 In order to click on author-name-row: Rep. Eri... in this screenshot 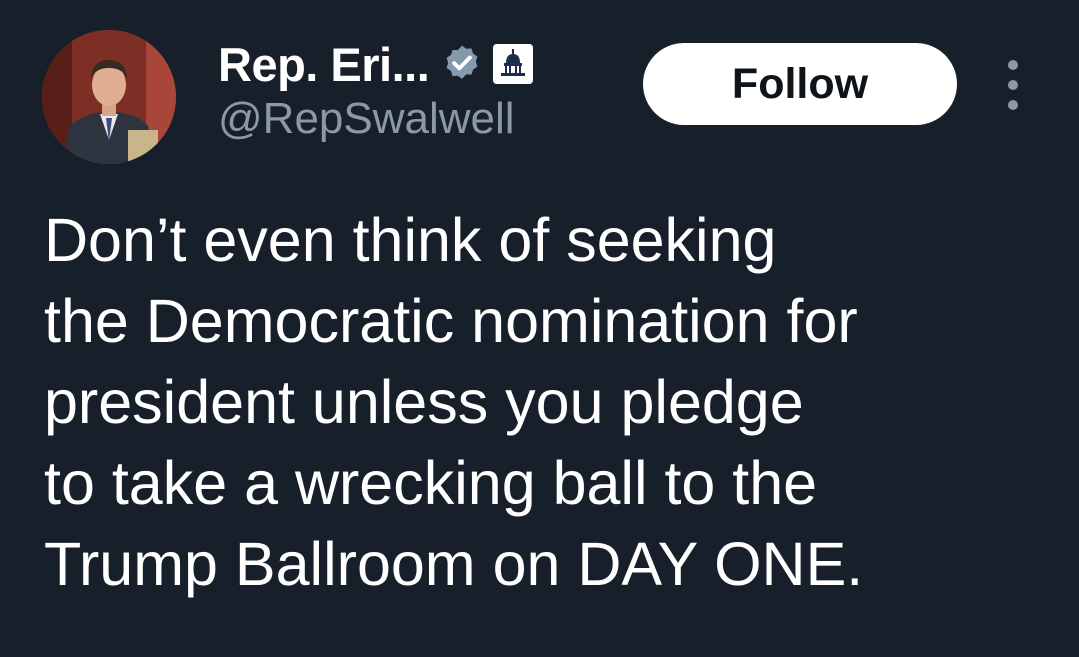, I will do `click(376, 64)`.